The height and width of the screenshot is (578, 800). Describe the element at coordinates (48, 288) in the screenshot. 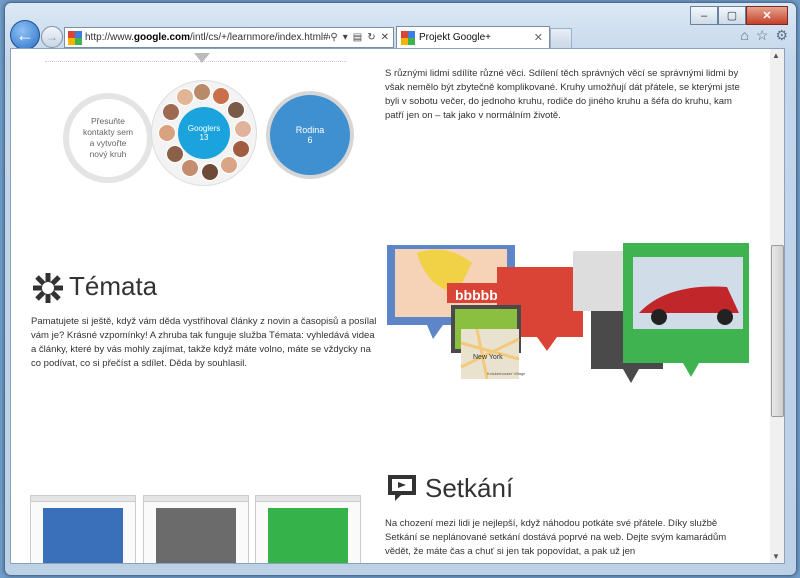

I see `sparks-icon` at that location.